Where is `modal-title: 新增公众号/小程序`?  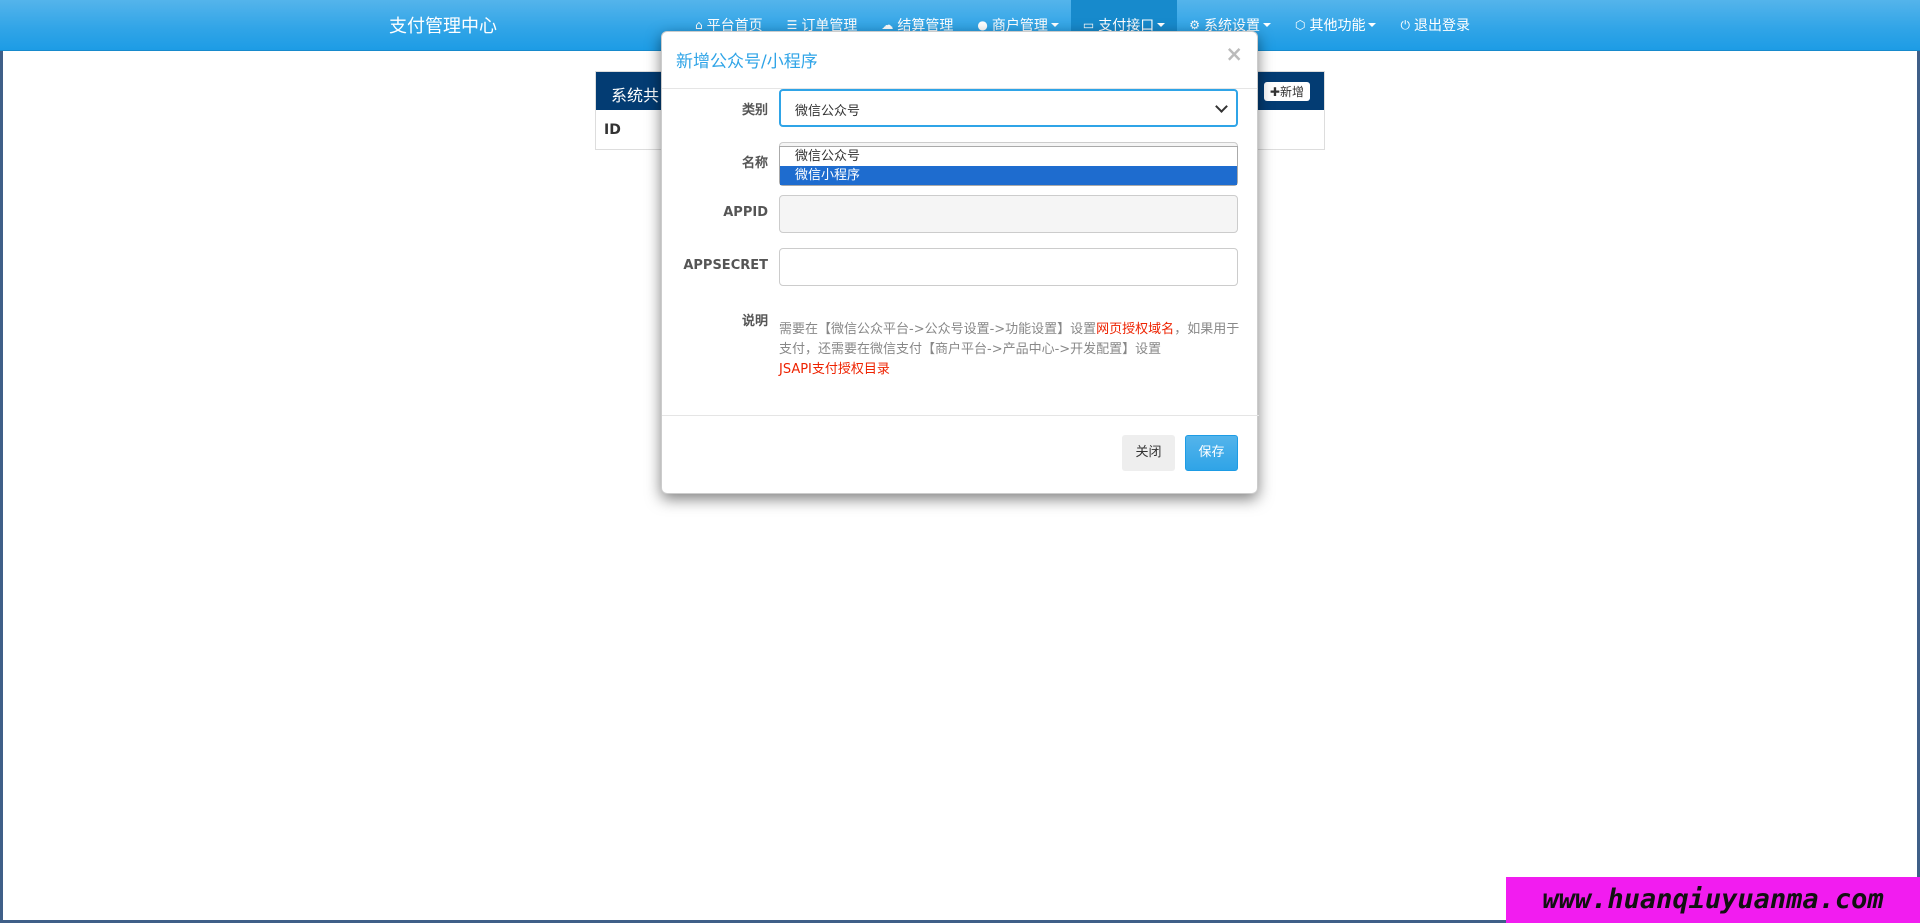
modal-title: 新增公众号/小程序 is located at coordinates (747, 62).